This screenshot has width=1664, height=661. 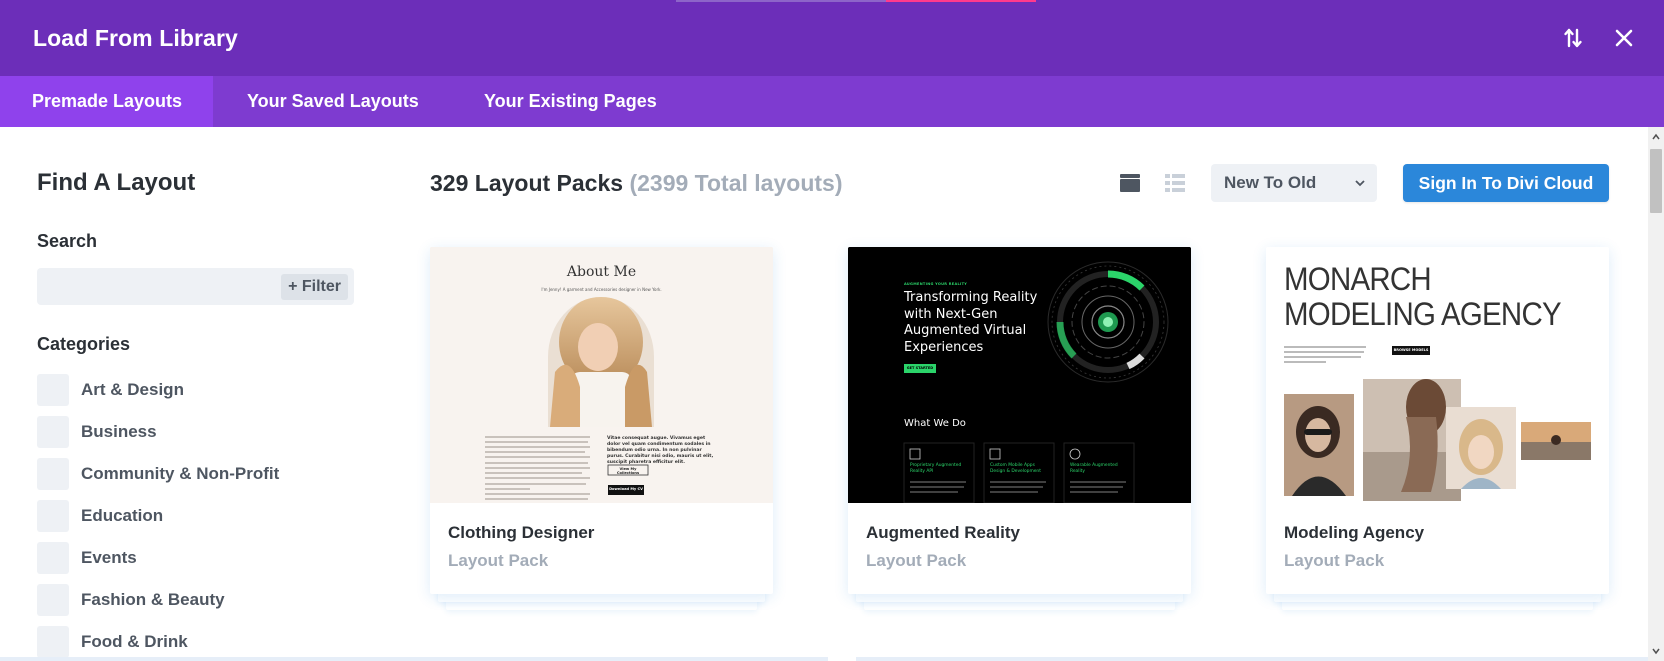 I want to click on thumb-heading: About Me, so click(x=601, y=272).